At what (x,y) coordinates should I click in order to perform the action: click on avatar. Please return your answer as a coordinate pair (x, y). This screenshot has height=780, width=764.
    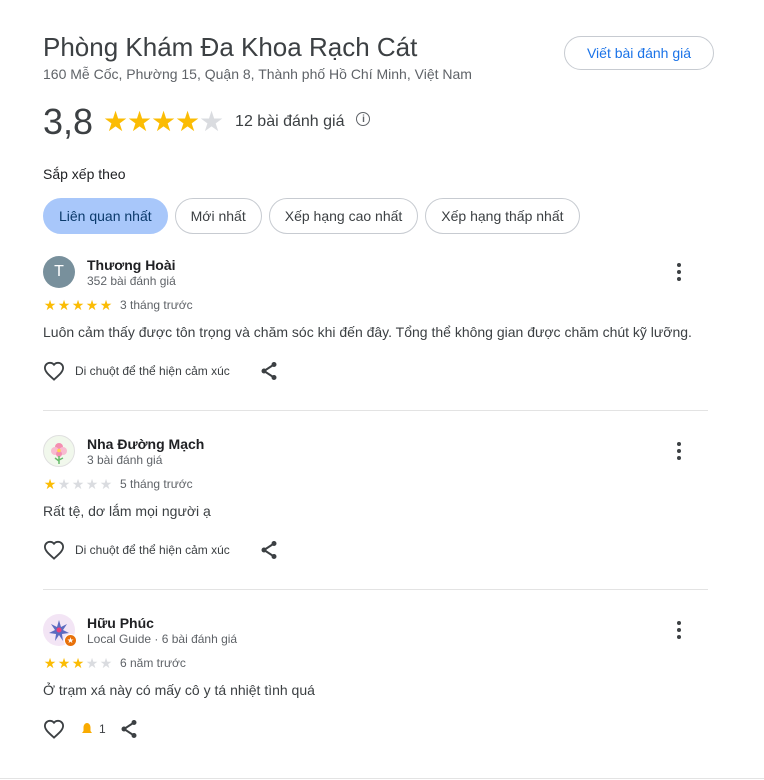
    Looking at the image, I should click on (59, 451).